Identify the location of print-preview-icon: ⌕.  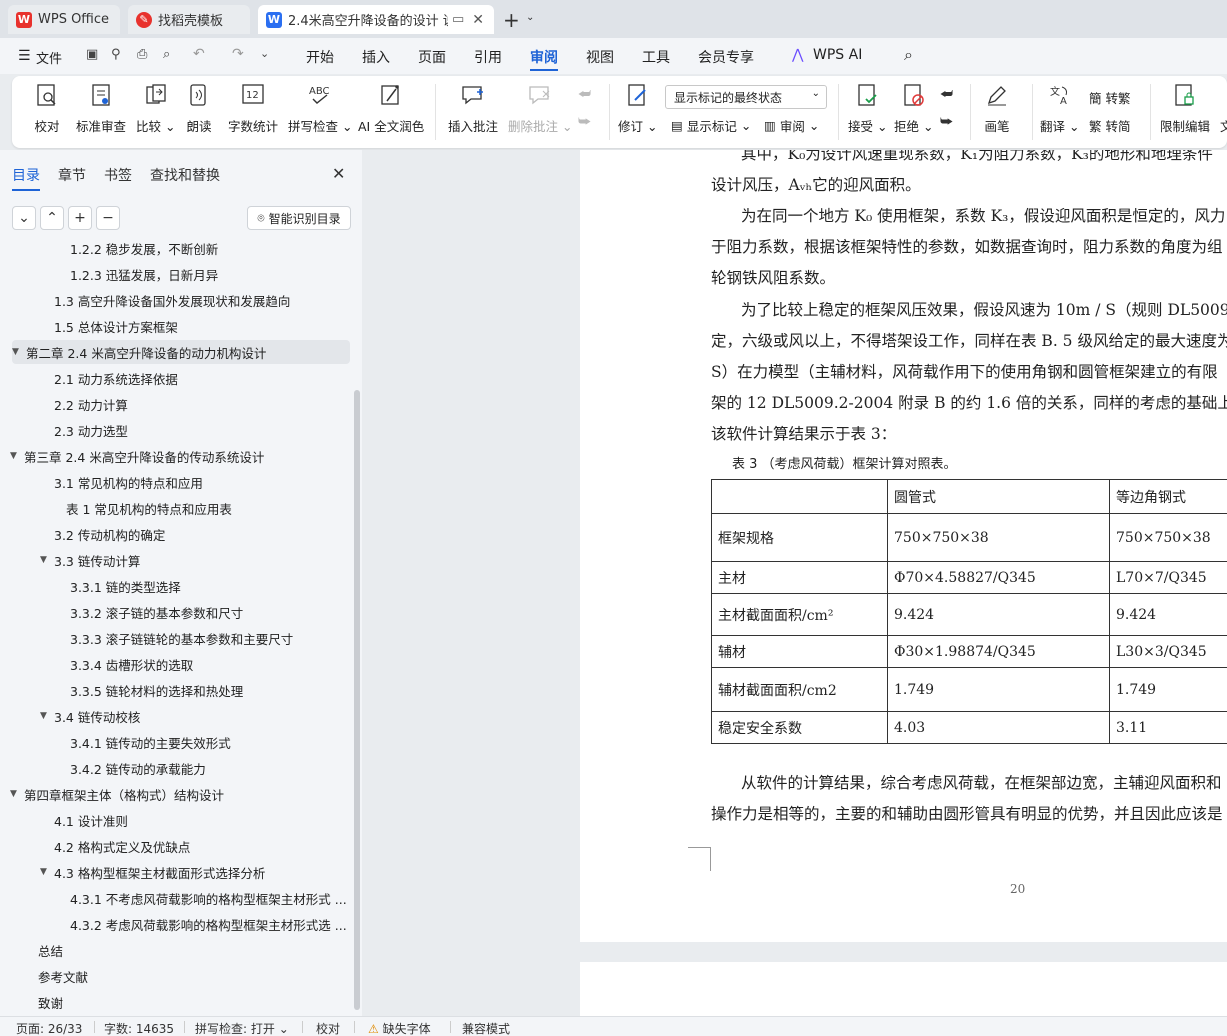
(166, 54).